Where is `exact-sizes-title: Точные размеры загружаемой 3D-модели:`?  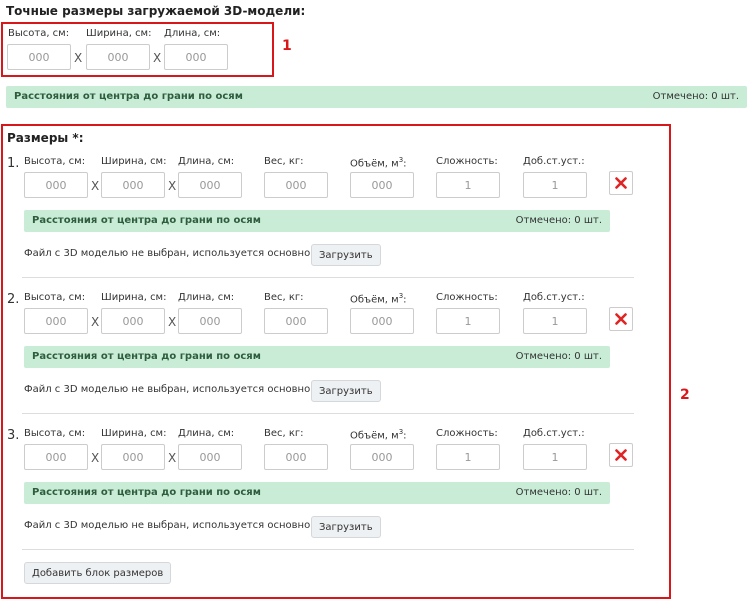 exact-sizes-title: Точные размеры загружаемой 3D-модели: is located at coordinates (156, 11).